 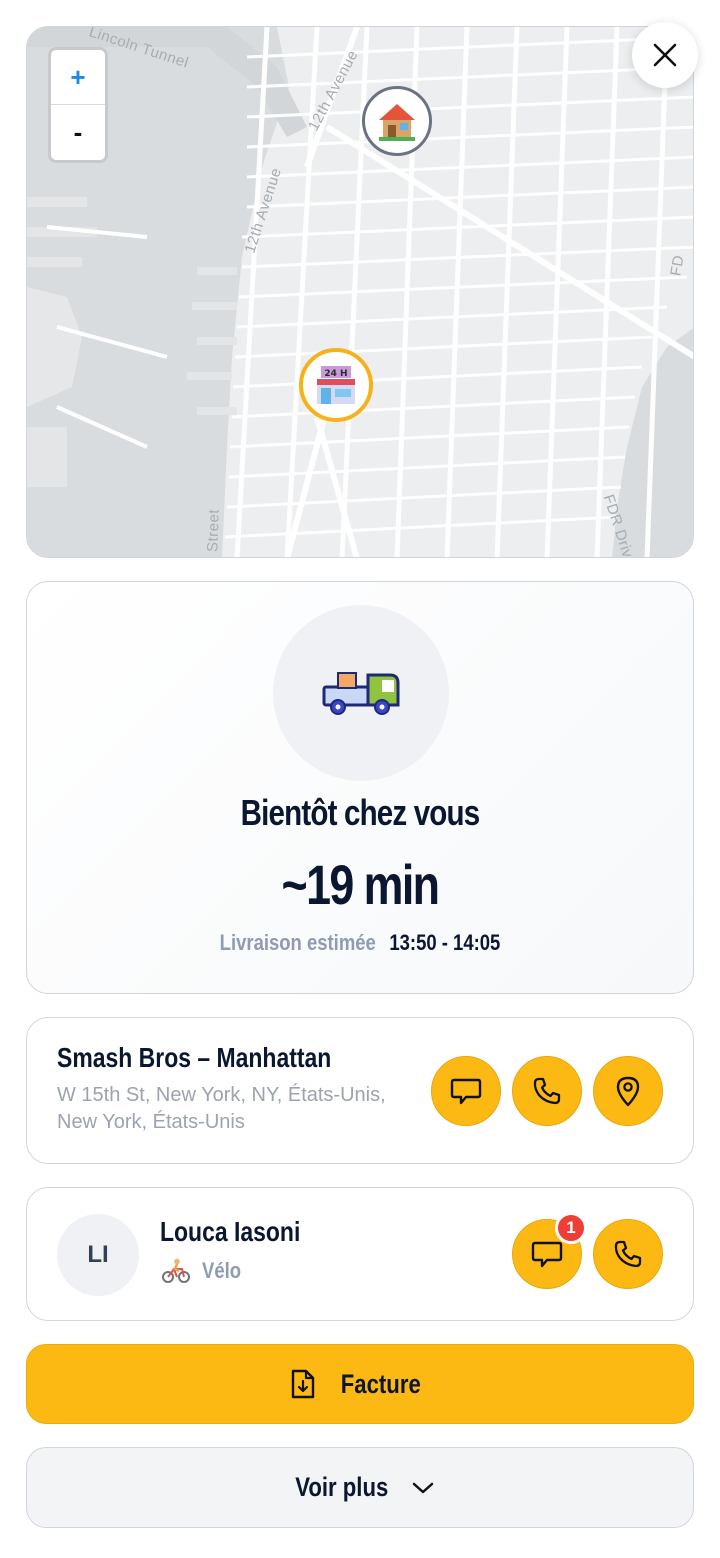 What do you see at coordinates (213, 530) in the screenshot?
I see `map-label-street: Street` at bounding box center [213, 530].